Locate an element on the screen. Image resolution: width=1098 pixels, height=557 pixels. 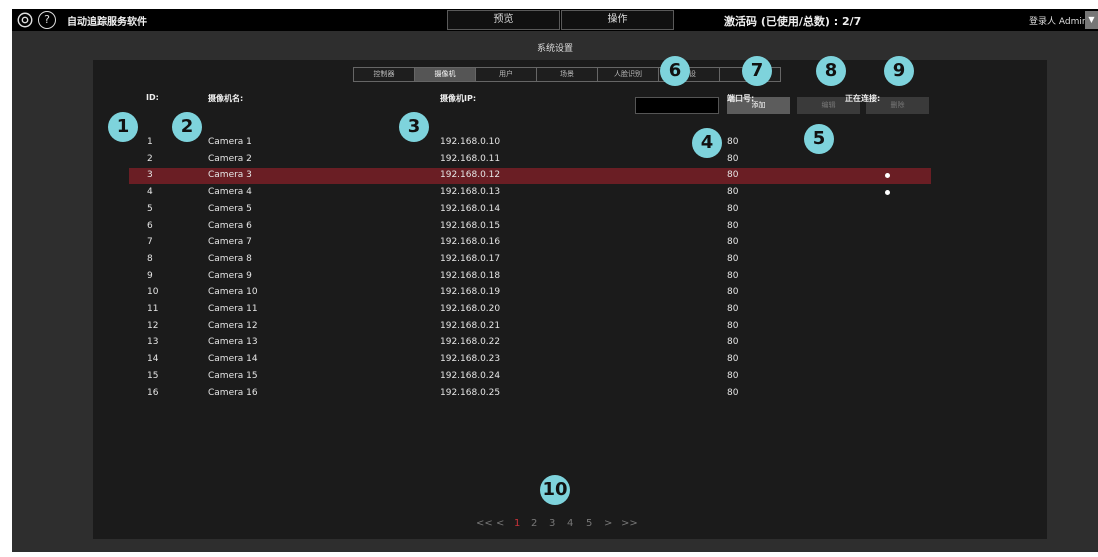
user-label: 登录人 Admin is located at coordinates (1058, 22).